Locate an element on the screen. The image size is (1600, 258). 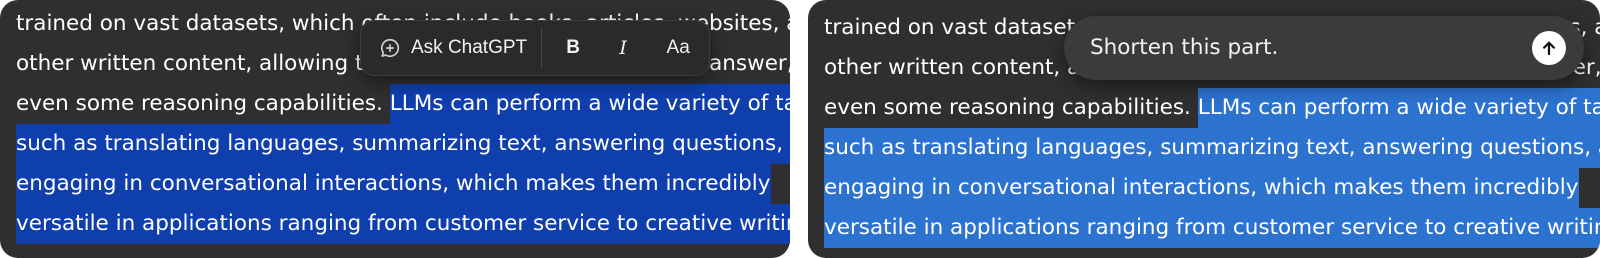
chat-plus-icon is located at coordinates (390, 48).